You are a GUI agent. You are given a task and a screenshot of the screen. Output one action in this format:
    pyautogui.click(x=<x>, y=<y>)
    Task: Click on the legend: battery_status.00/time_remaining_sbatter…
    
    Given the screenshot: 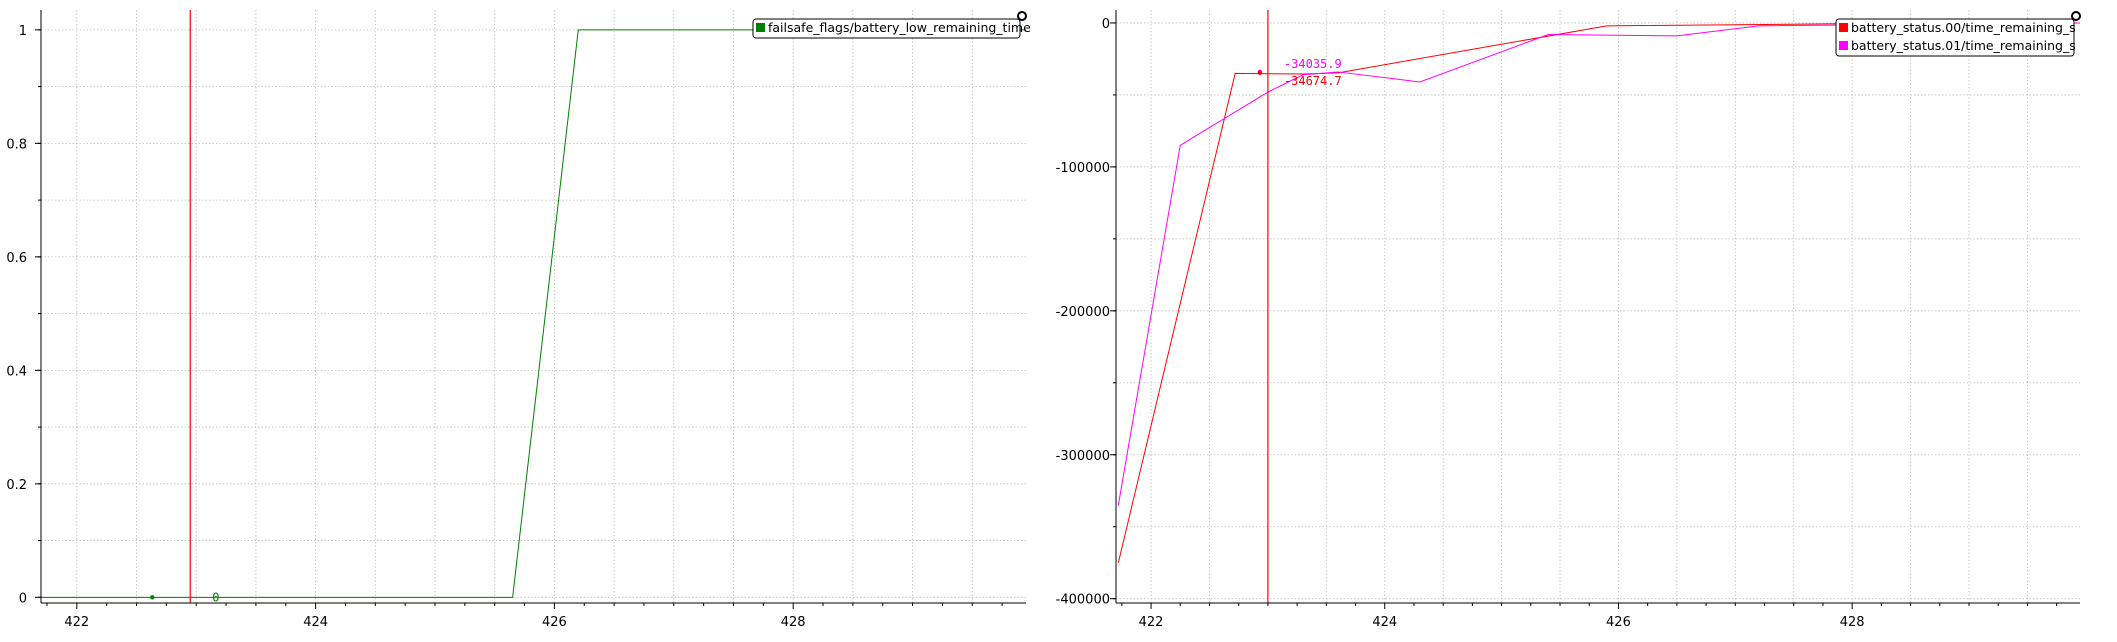 What is the action you would take?
    pyautogui.click(x=1955, y=37)
    